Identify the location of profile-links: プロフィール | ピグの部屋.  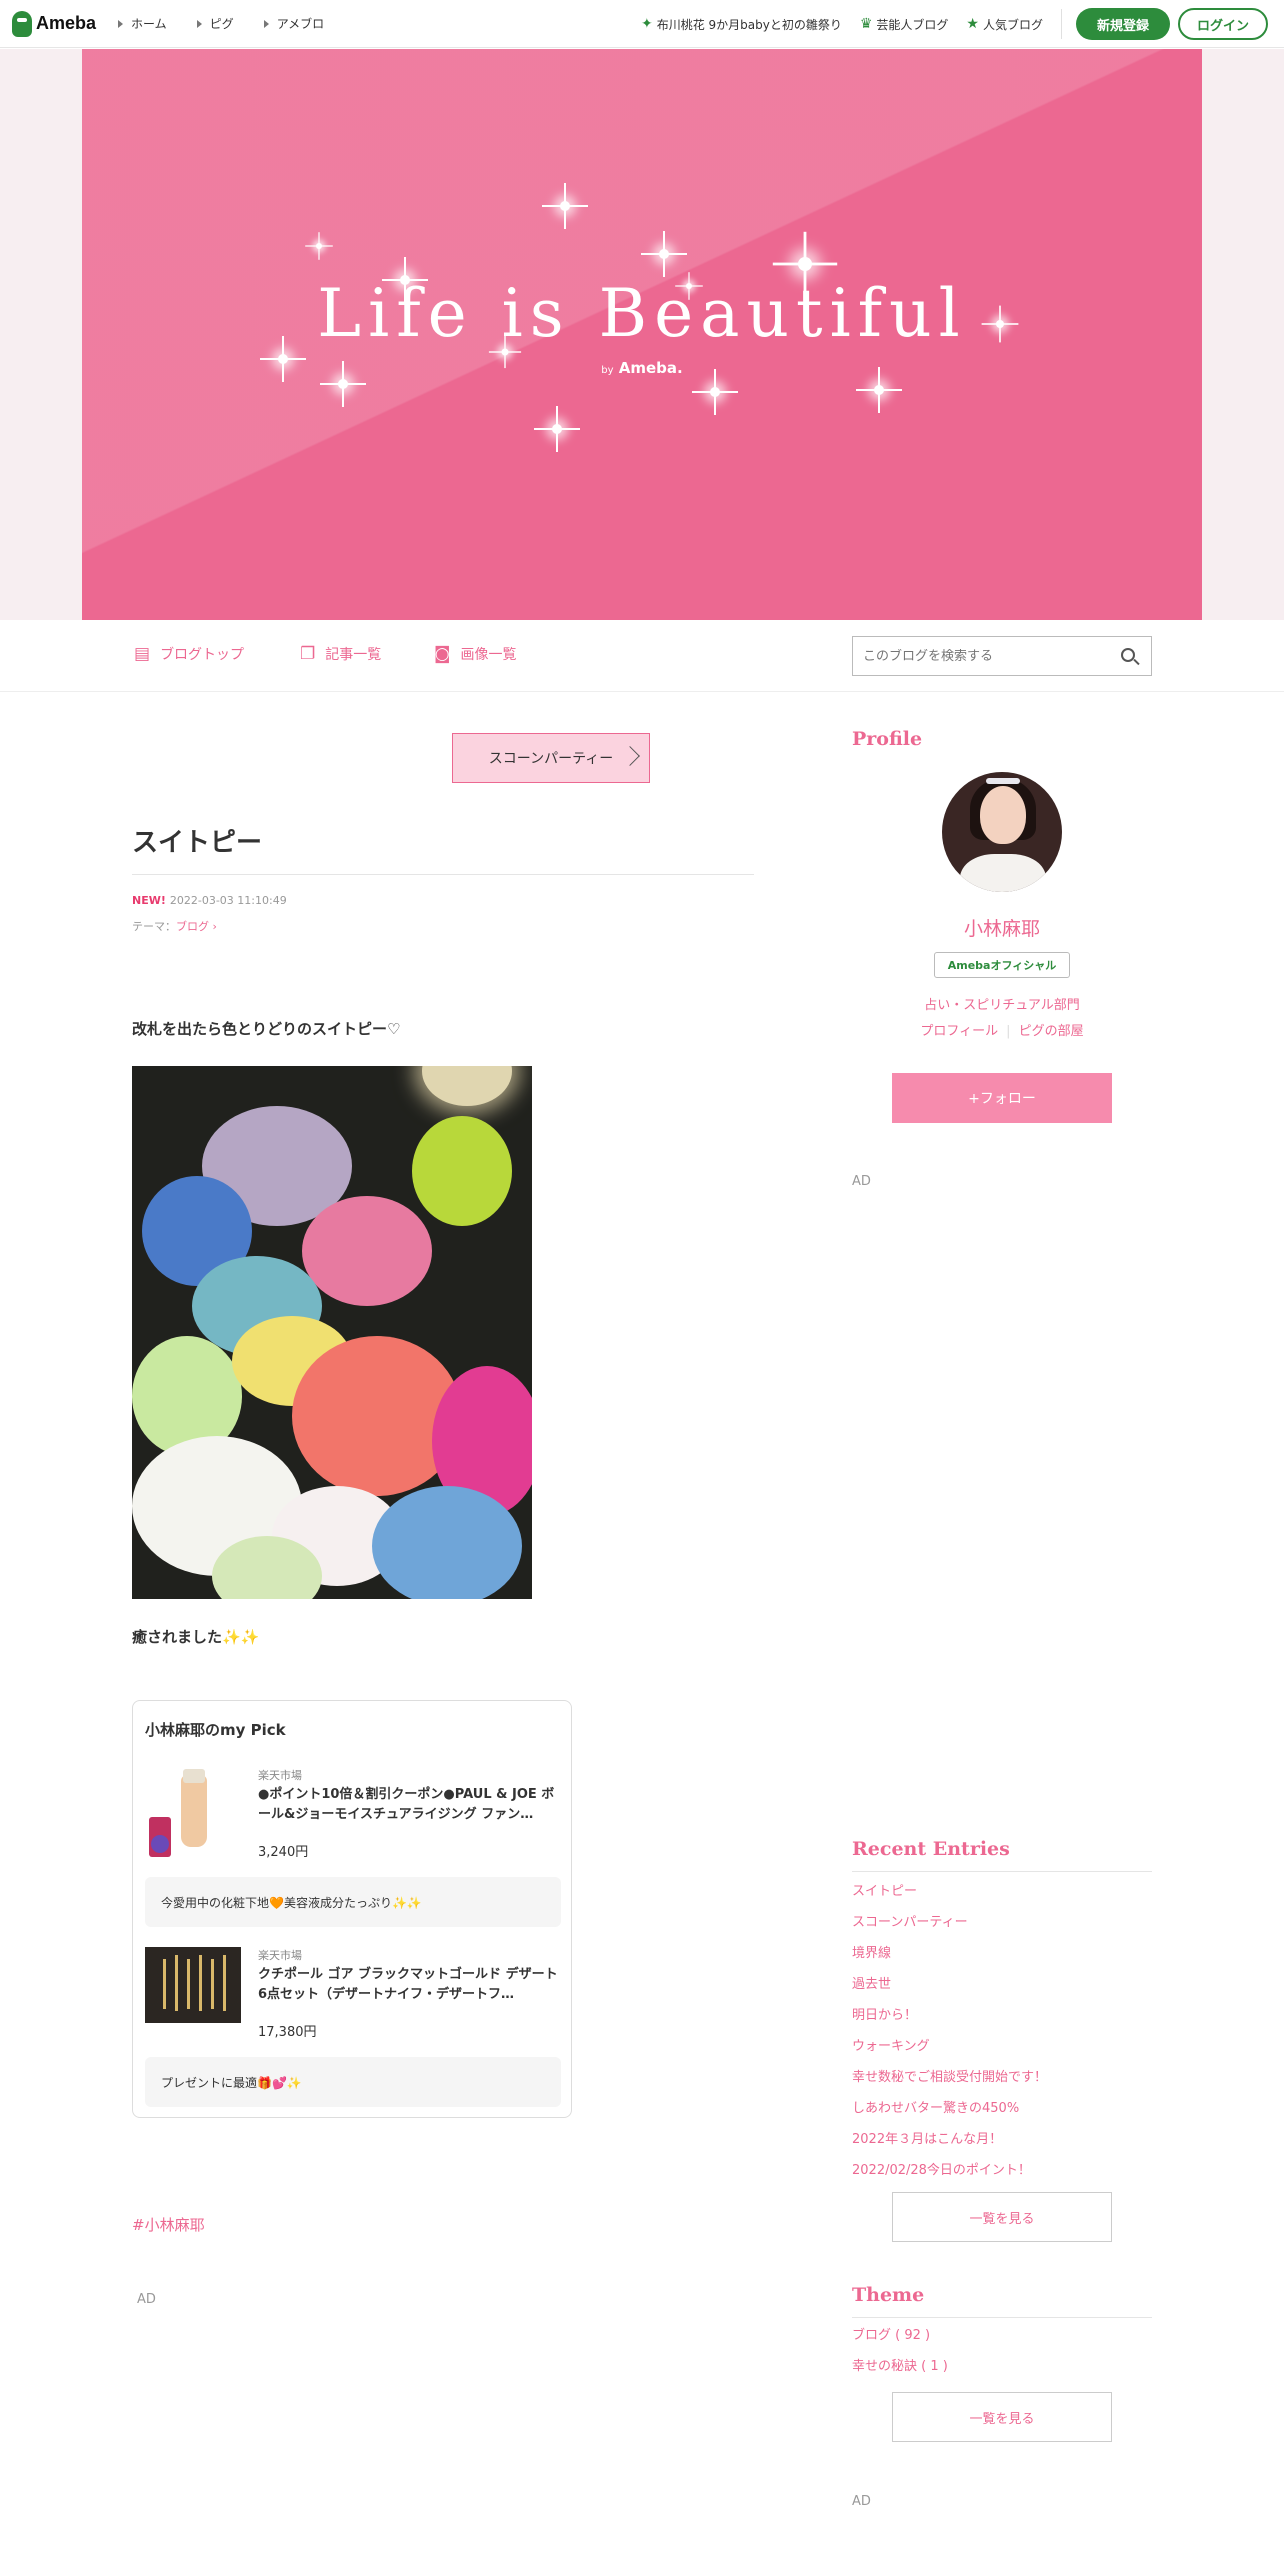
(1002, 1031).